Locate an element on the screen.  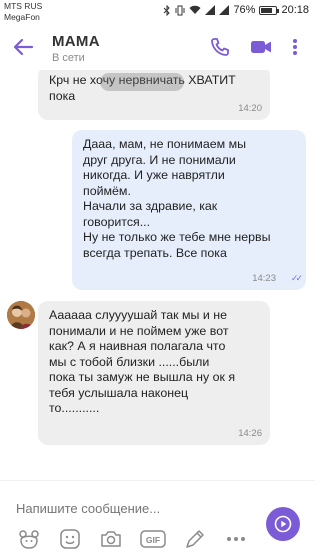
contact-status: В сети is located at coordinates (68, 58).